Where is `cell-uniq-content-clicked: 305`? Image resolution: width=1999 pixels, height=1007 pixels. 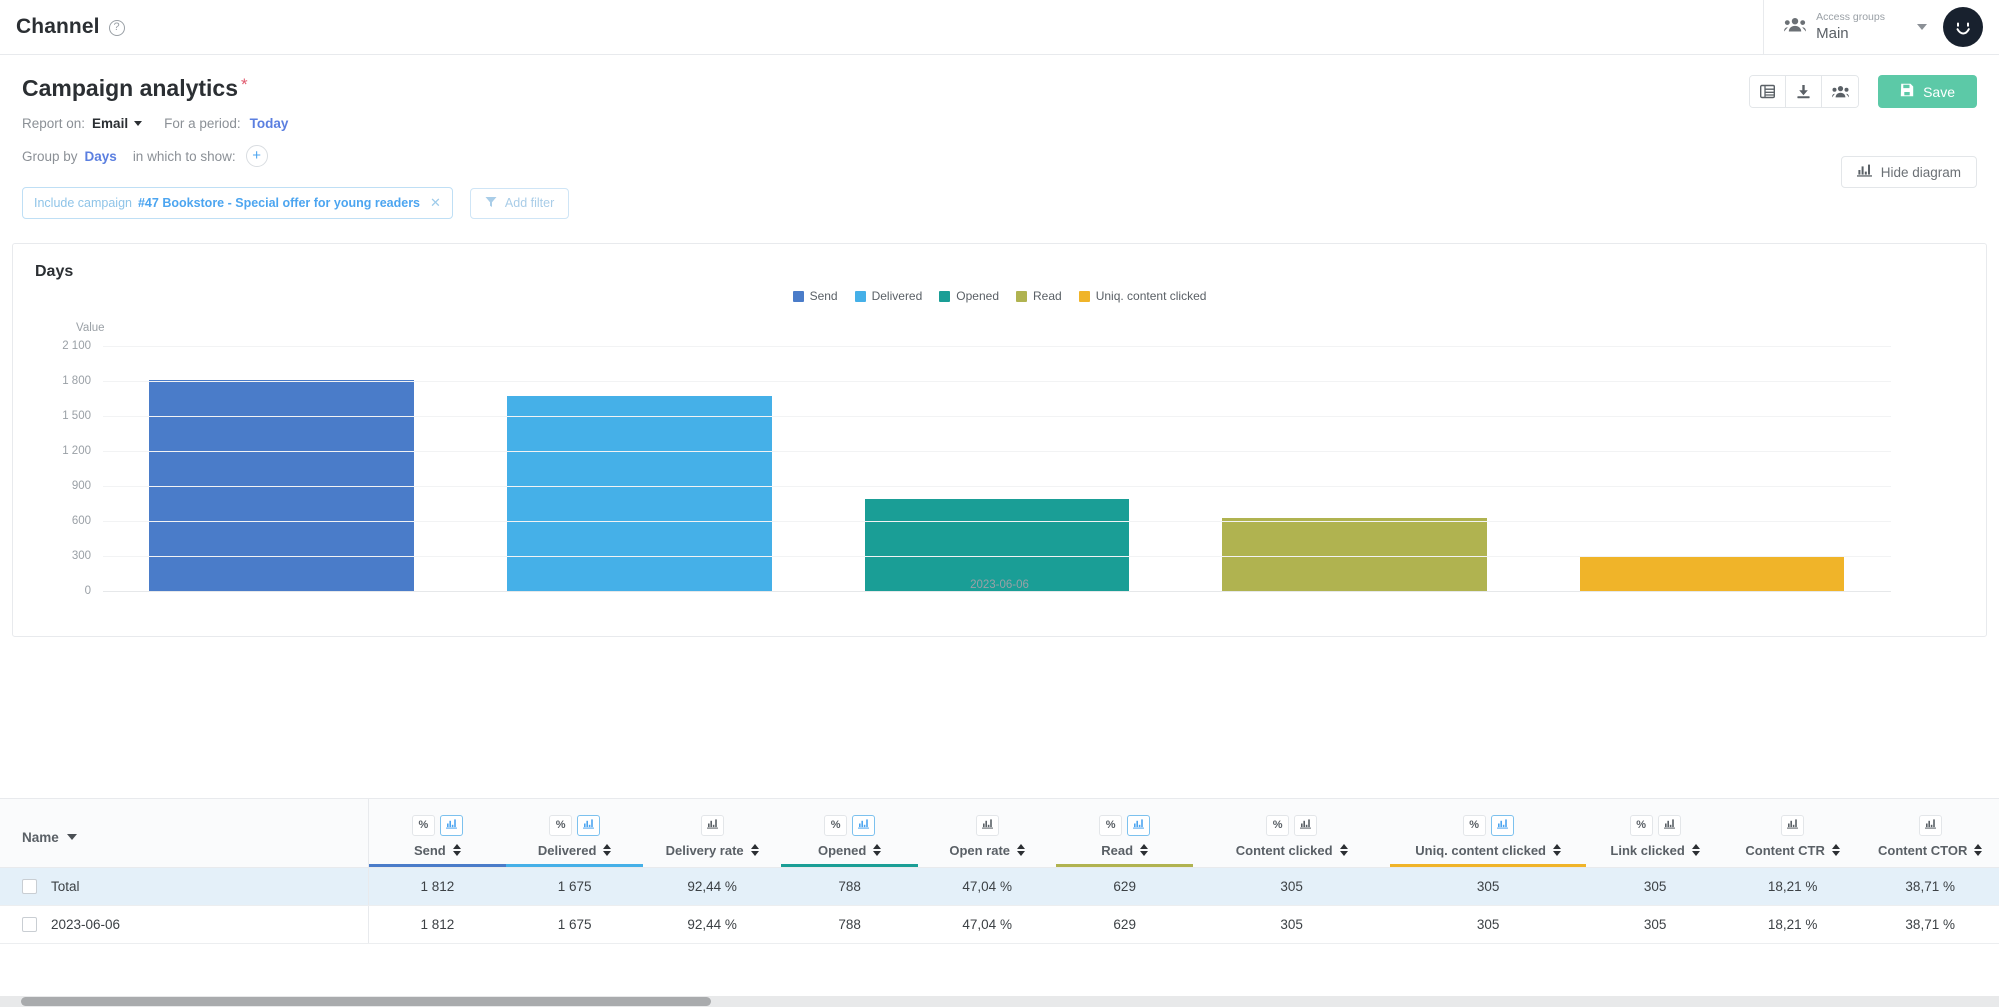
cell-uniq-content-clicked: 305 is located at coordinates (1488, 886).